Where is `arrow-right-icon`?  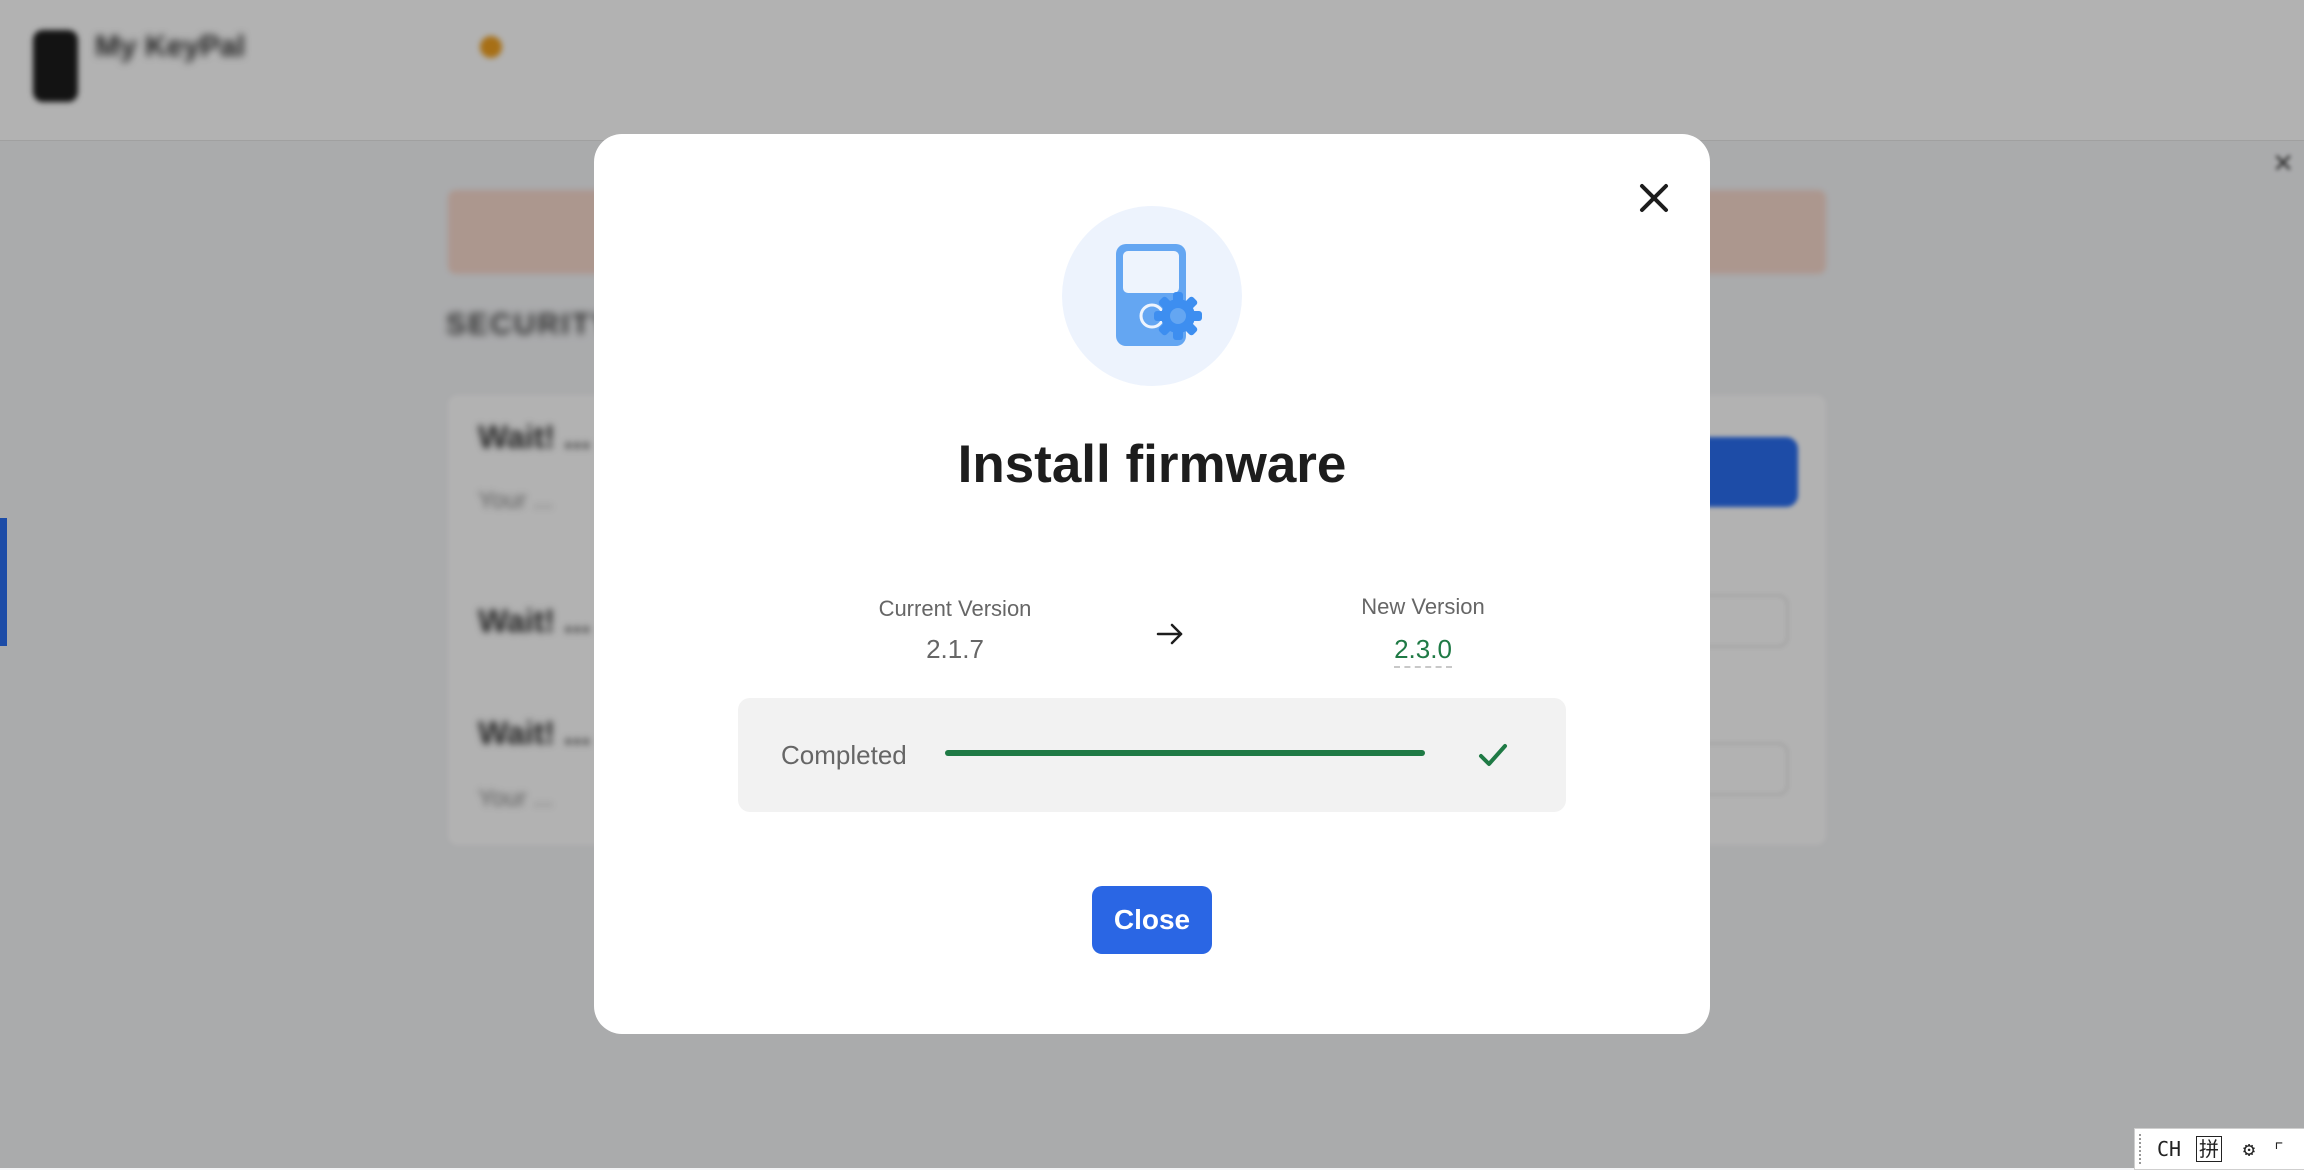
arrow-right-icon is located at coordinates (1169, 634).